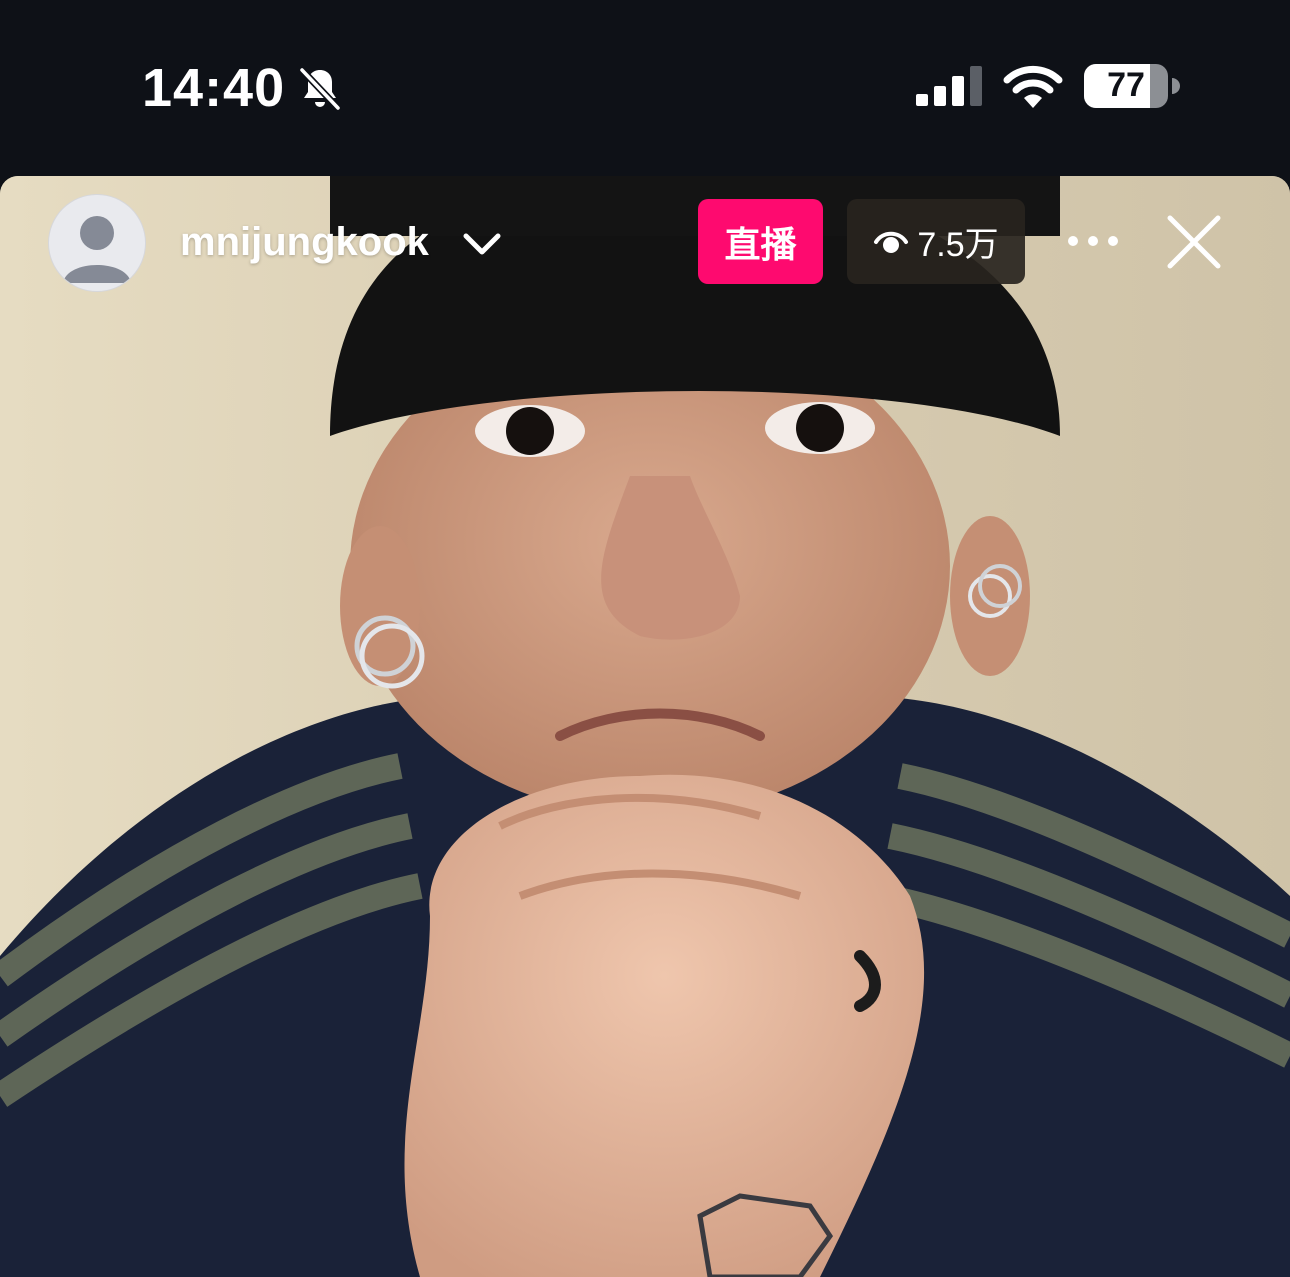 This screenshot has height=1277, width=1290. I want to click on status-time: 14:40, so click(214, 88).